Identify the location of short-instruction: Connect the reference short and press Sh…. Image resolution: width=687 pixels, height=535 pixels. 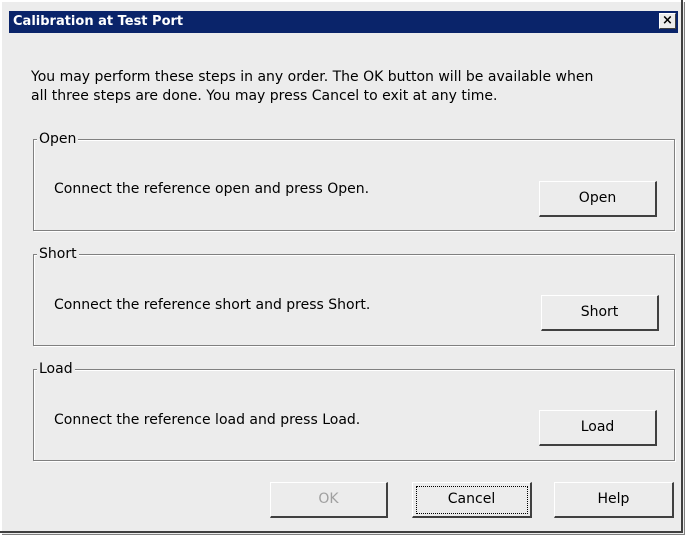
(212, 305).